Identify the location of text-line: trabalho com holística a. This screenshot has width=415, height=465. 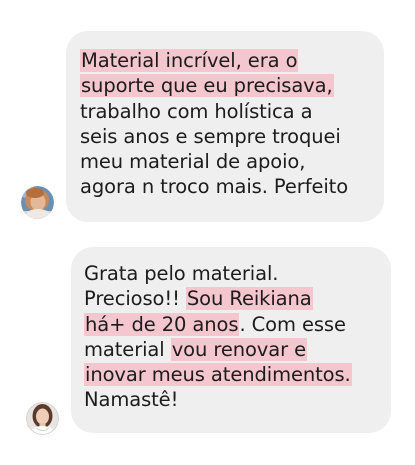
(232, 111).